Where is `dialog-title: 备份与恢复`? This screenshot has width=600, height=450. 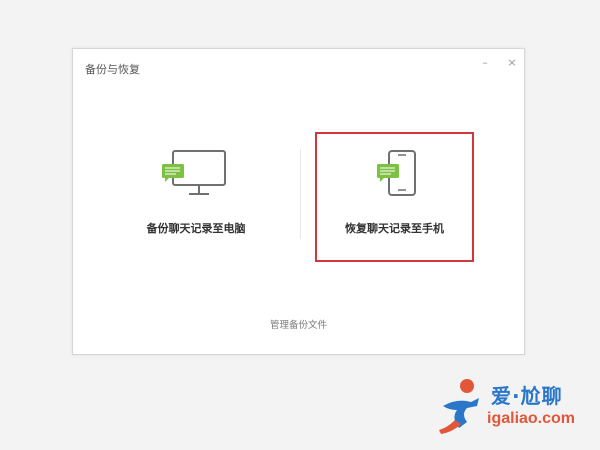 dialog-title: 备份与恢复 is located at coordinates (112, 69).